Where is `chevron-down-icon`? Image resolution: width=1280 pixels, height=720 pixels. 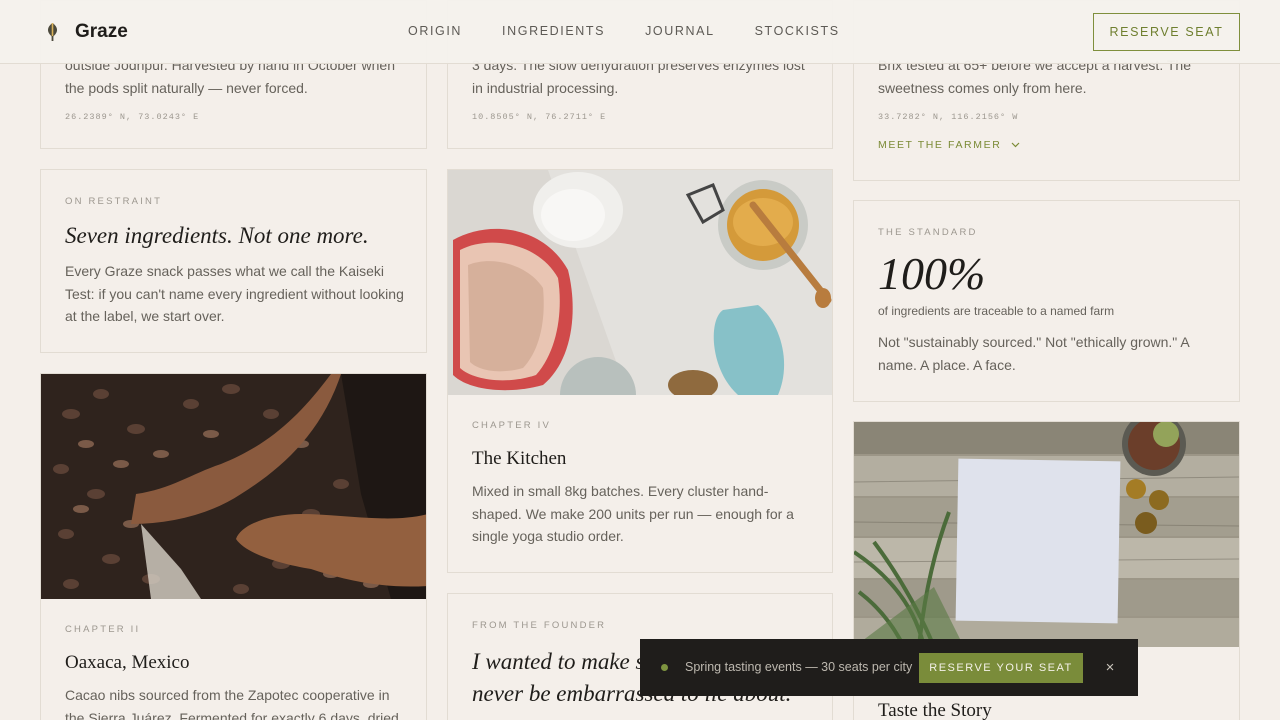
chevron-down-icon is located at coordinates (1015, 145).